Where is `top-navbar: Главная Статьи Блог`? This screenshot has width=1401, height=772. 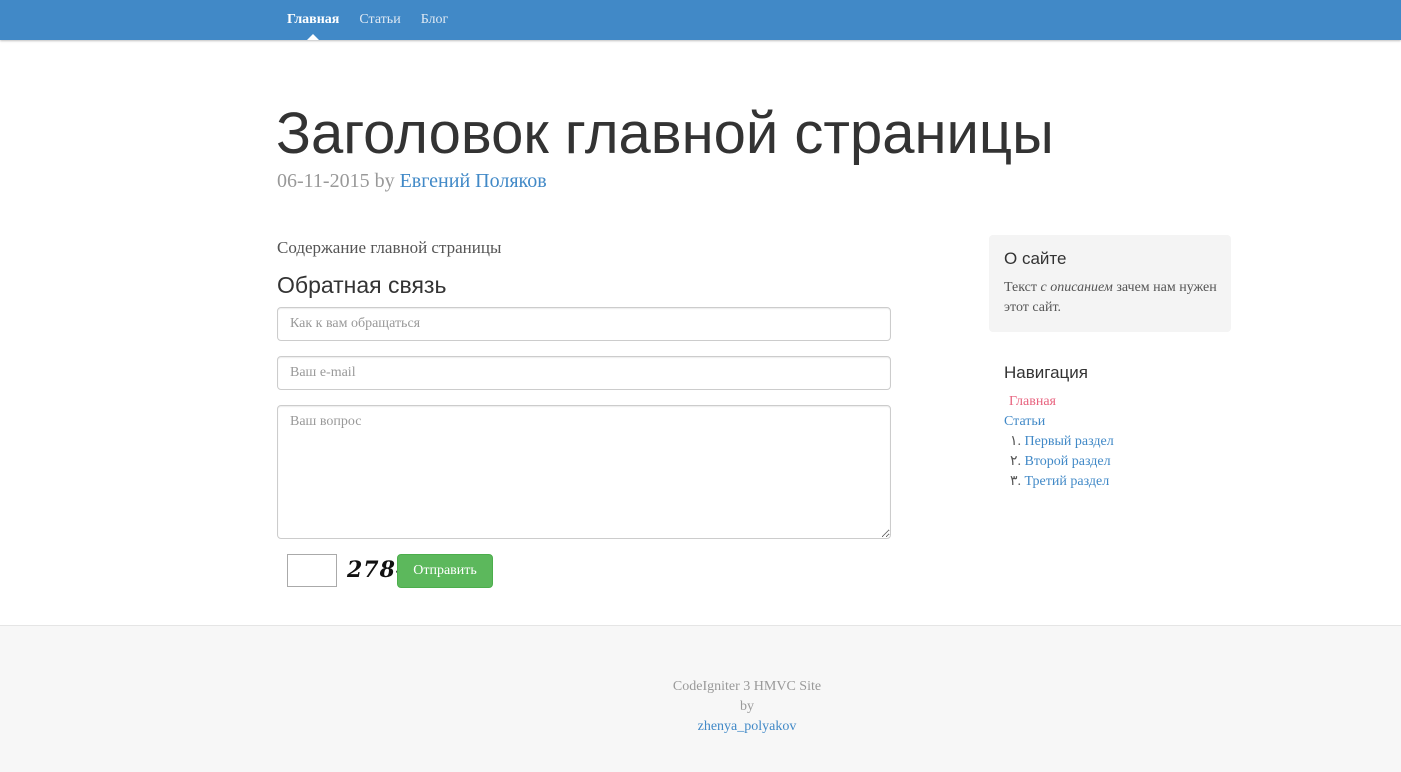
top-navbar: Главная Статьи Блог is located at coordinates (700, 20).